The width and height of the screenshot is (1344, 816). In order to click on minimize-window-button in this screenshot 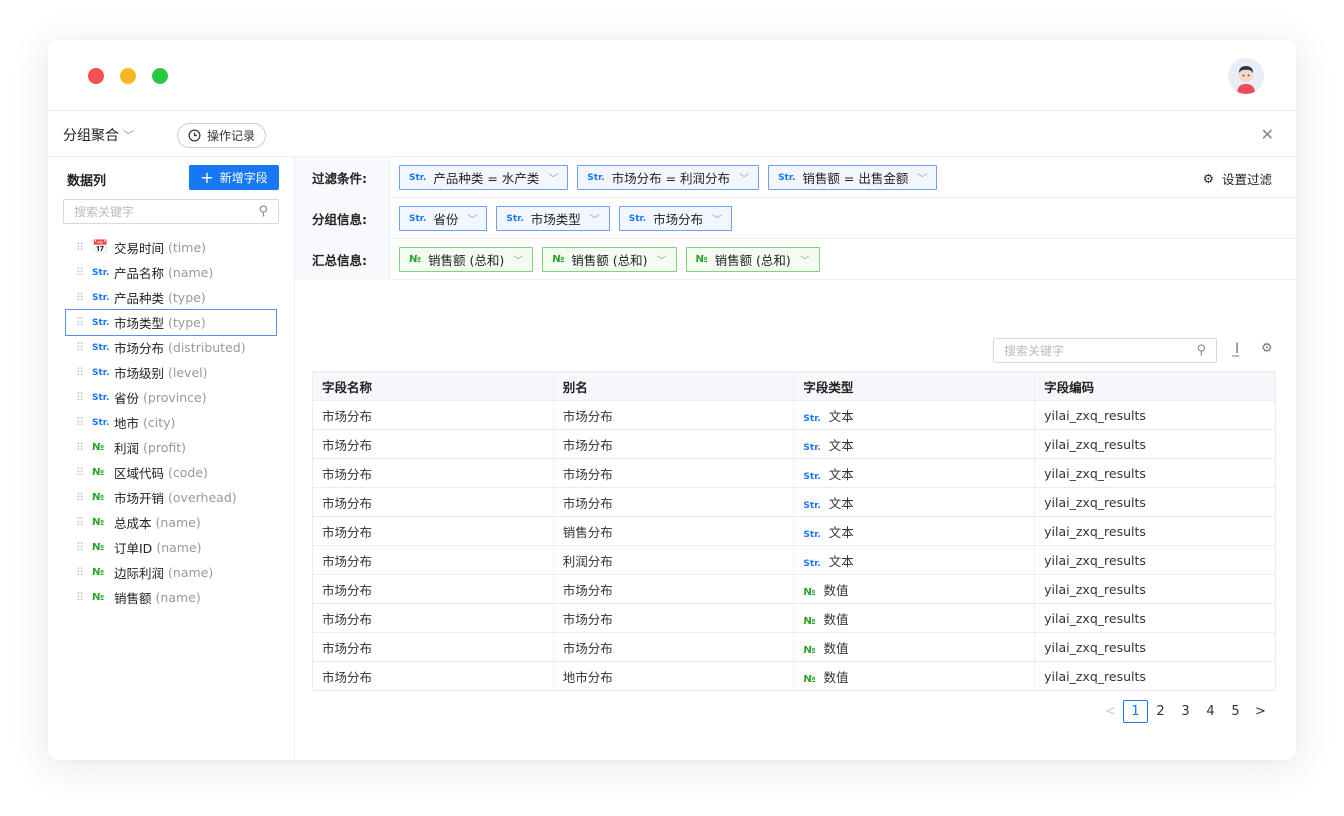, I will do `click(128, 76)`.